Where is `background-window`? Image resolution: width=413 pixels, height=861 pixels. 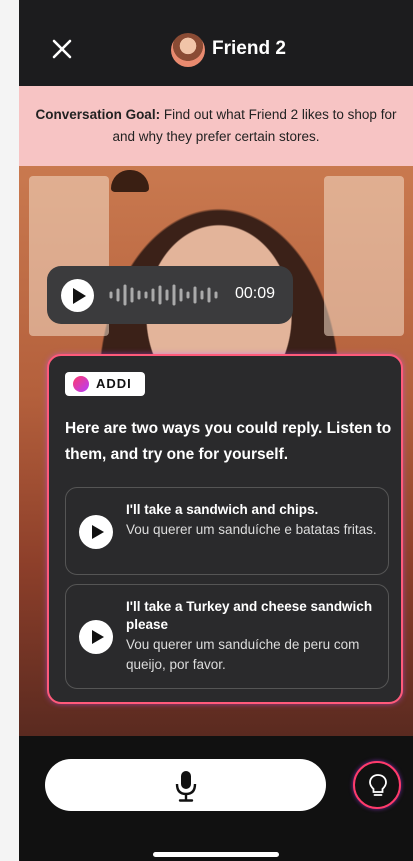 background-window is located at coordinates (364, 256).